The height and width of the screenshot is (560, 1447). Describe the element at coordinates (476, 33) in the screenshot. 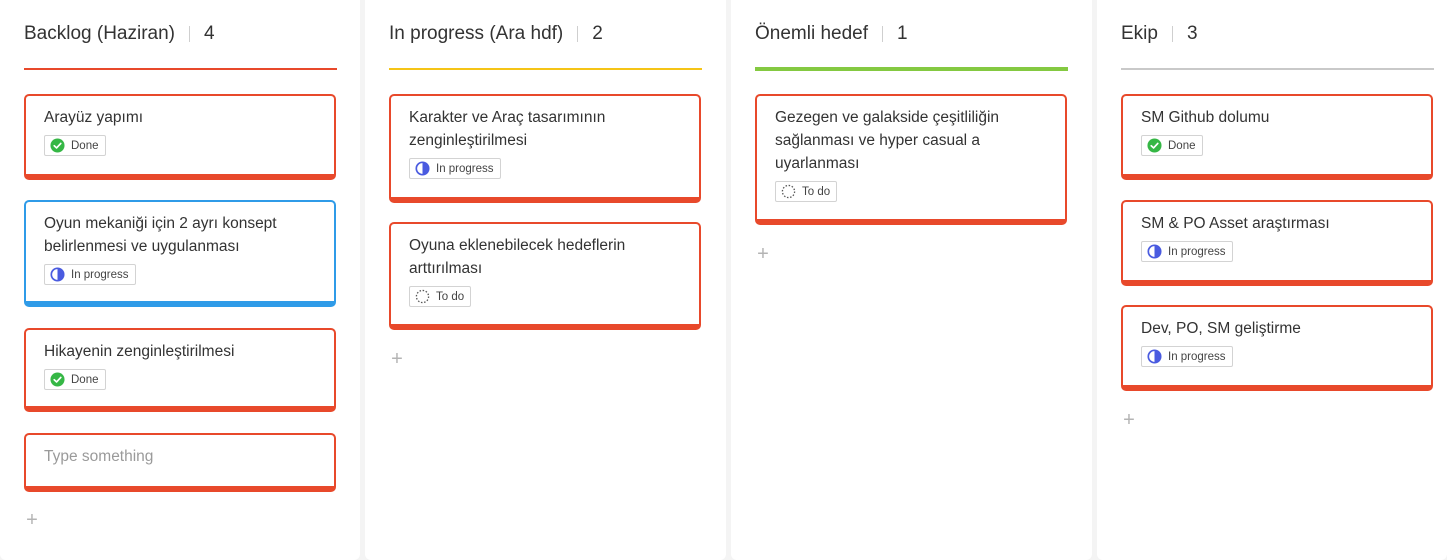

I see `column-title: In progress (Ara hdf)` at that location.